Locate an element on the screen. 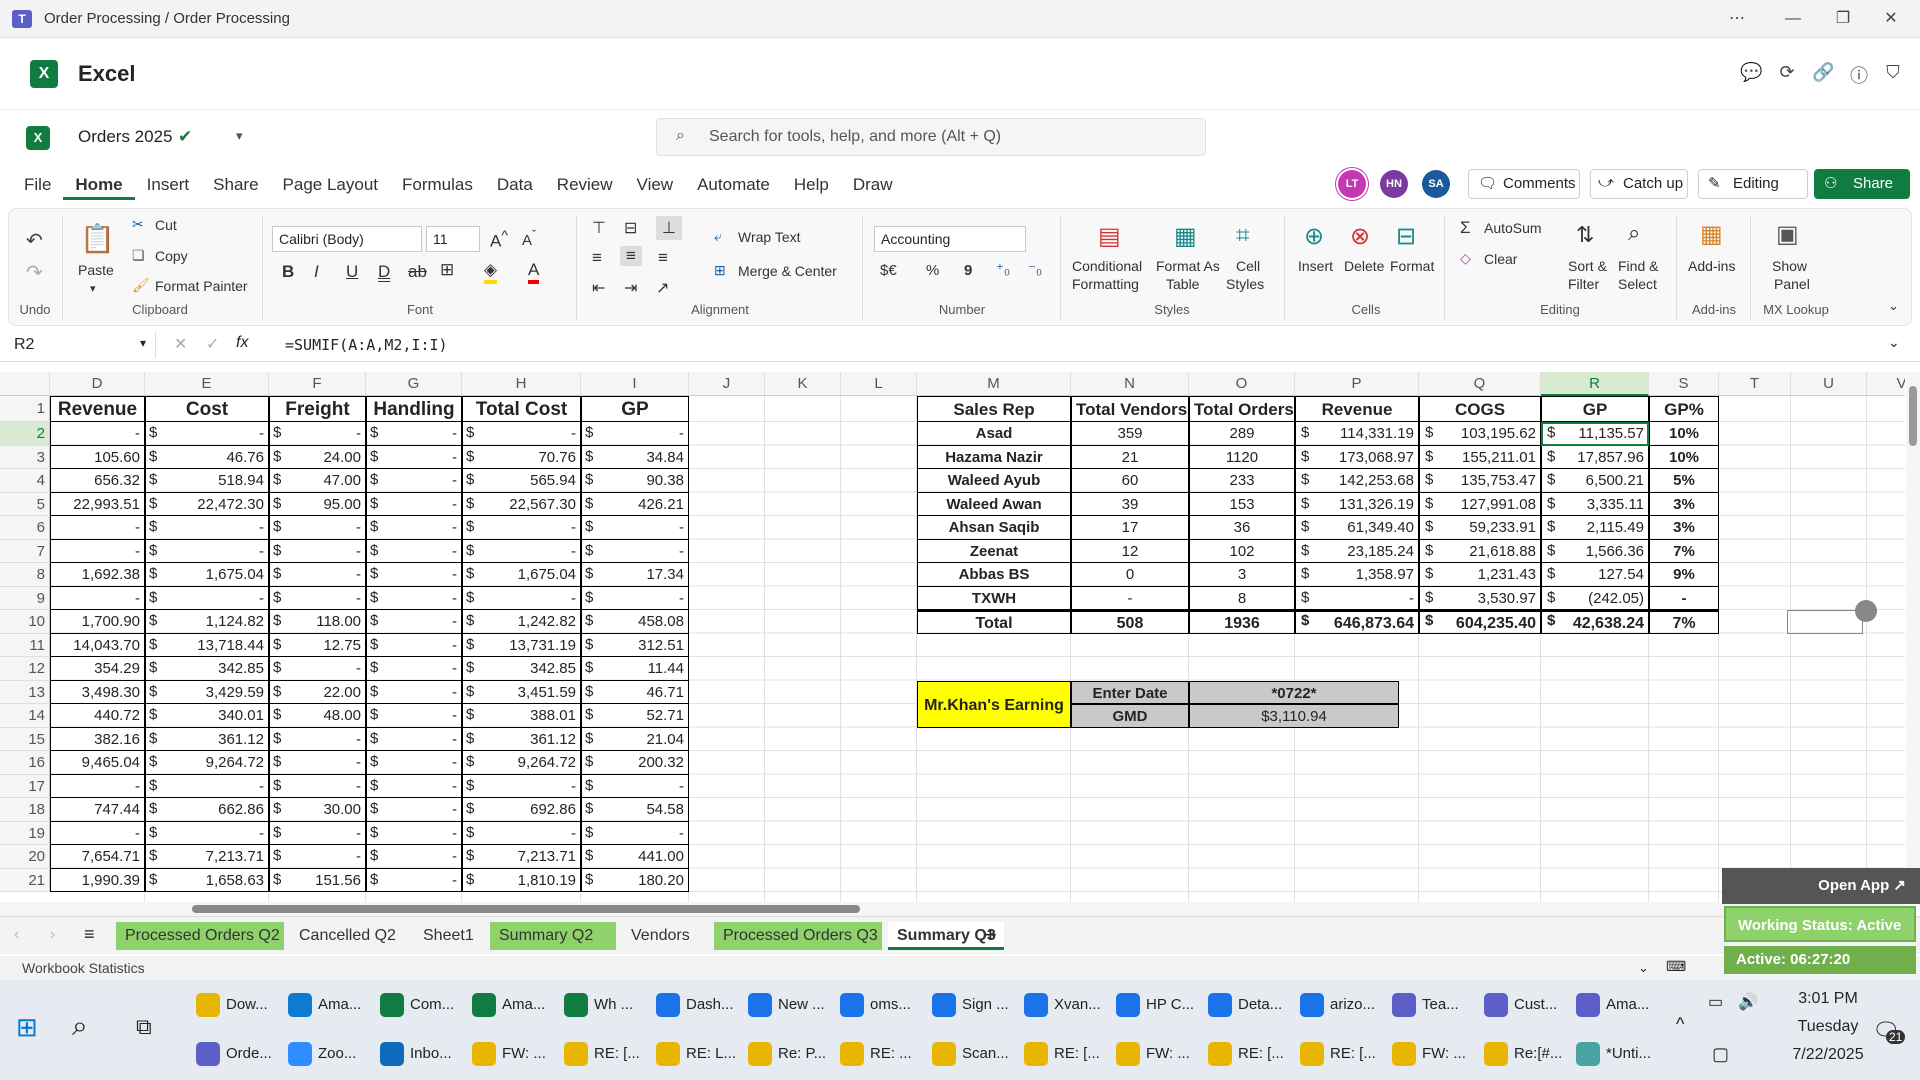 Image resolution: width=1920 pixels, height=1080 pixels. chevron-up-icon: ^ is located at coordinates (1680, 1024).